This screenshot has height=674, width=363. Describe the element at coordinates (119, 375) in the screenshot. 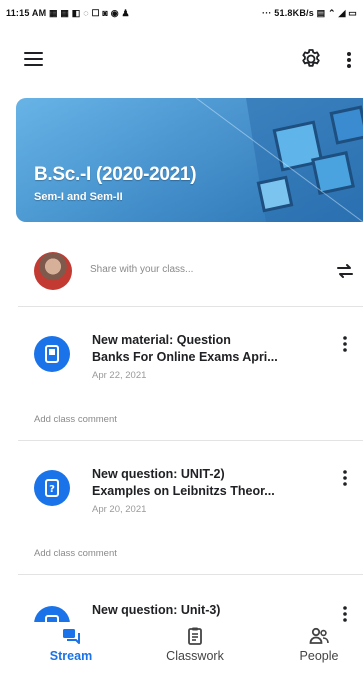

I see `post-date: Apr 22, 2021` at that location.